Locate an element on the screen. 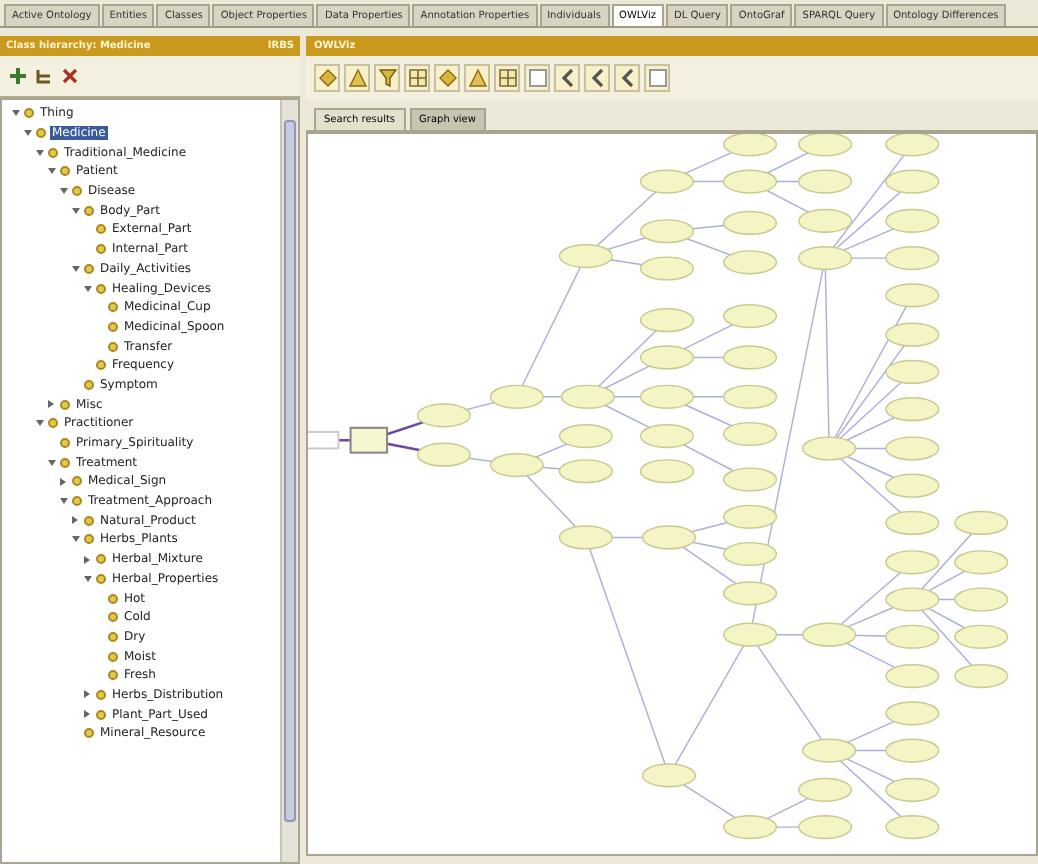 The width and height of the screenshot is (1038, 864). filter-icon is located at coordinates (387, 78).